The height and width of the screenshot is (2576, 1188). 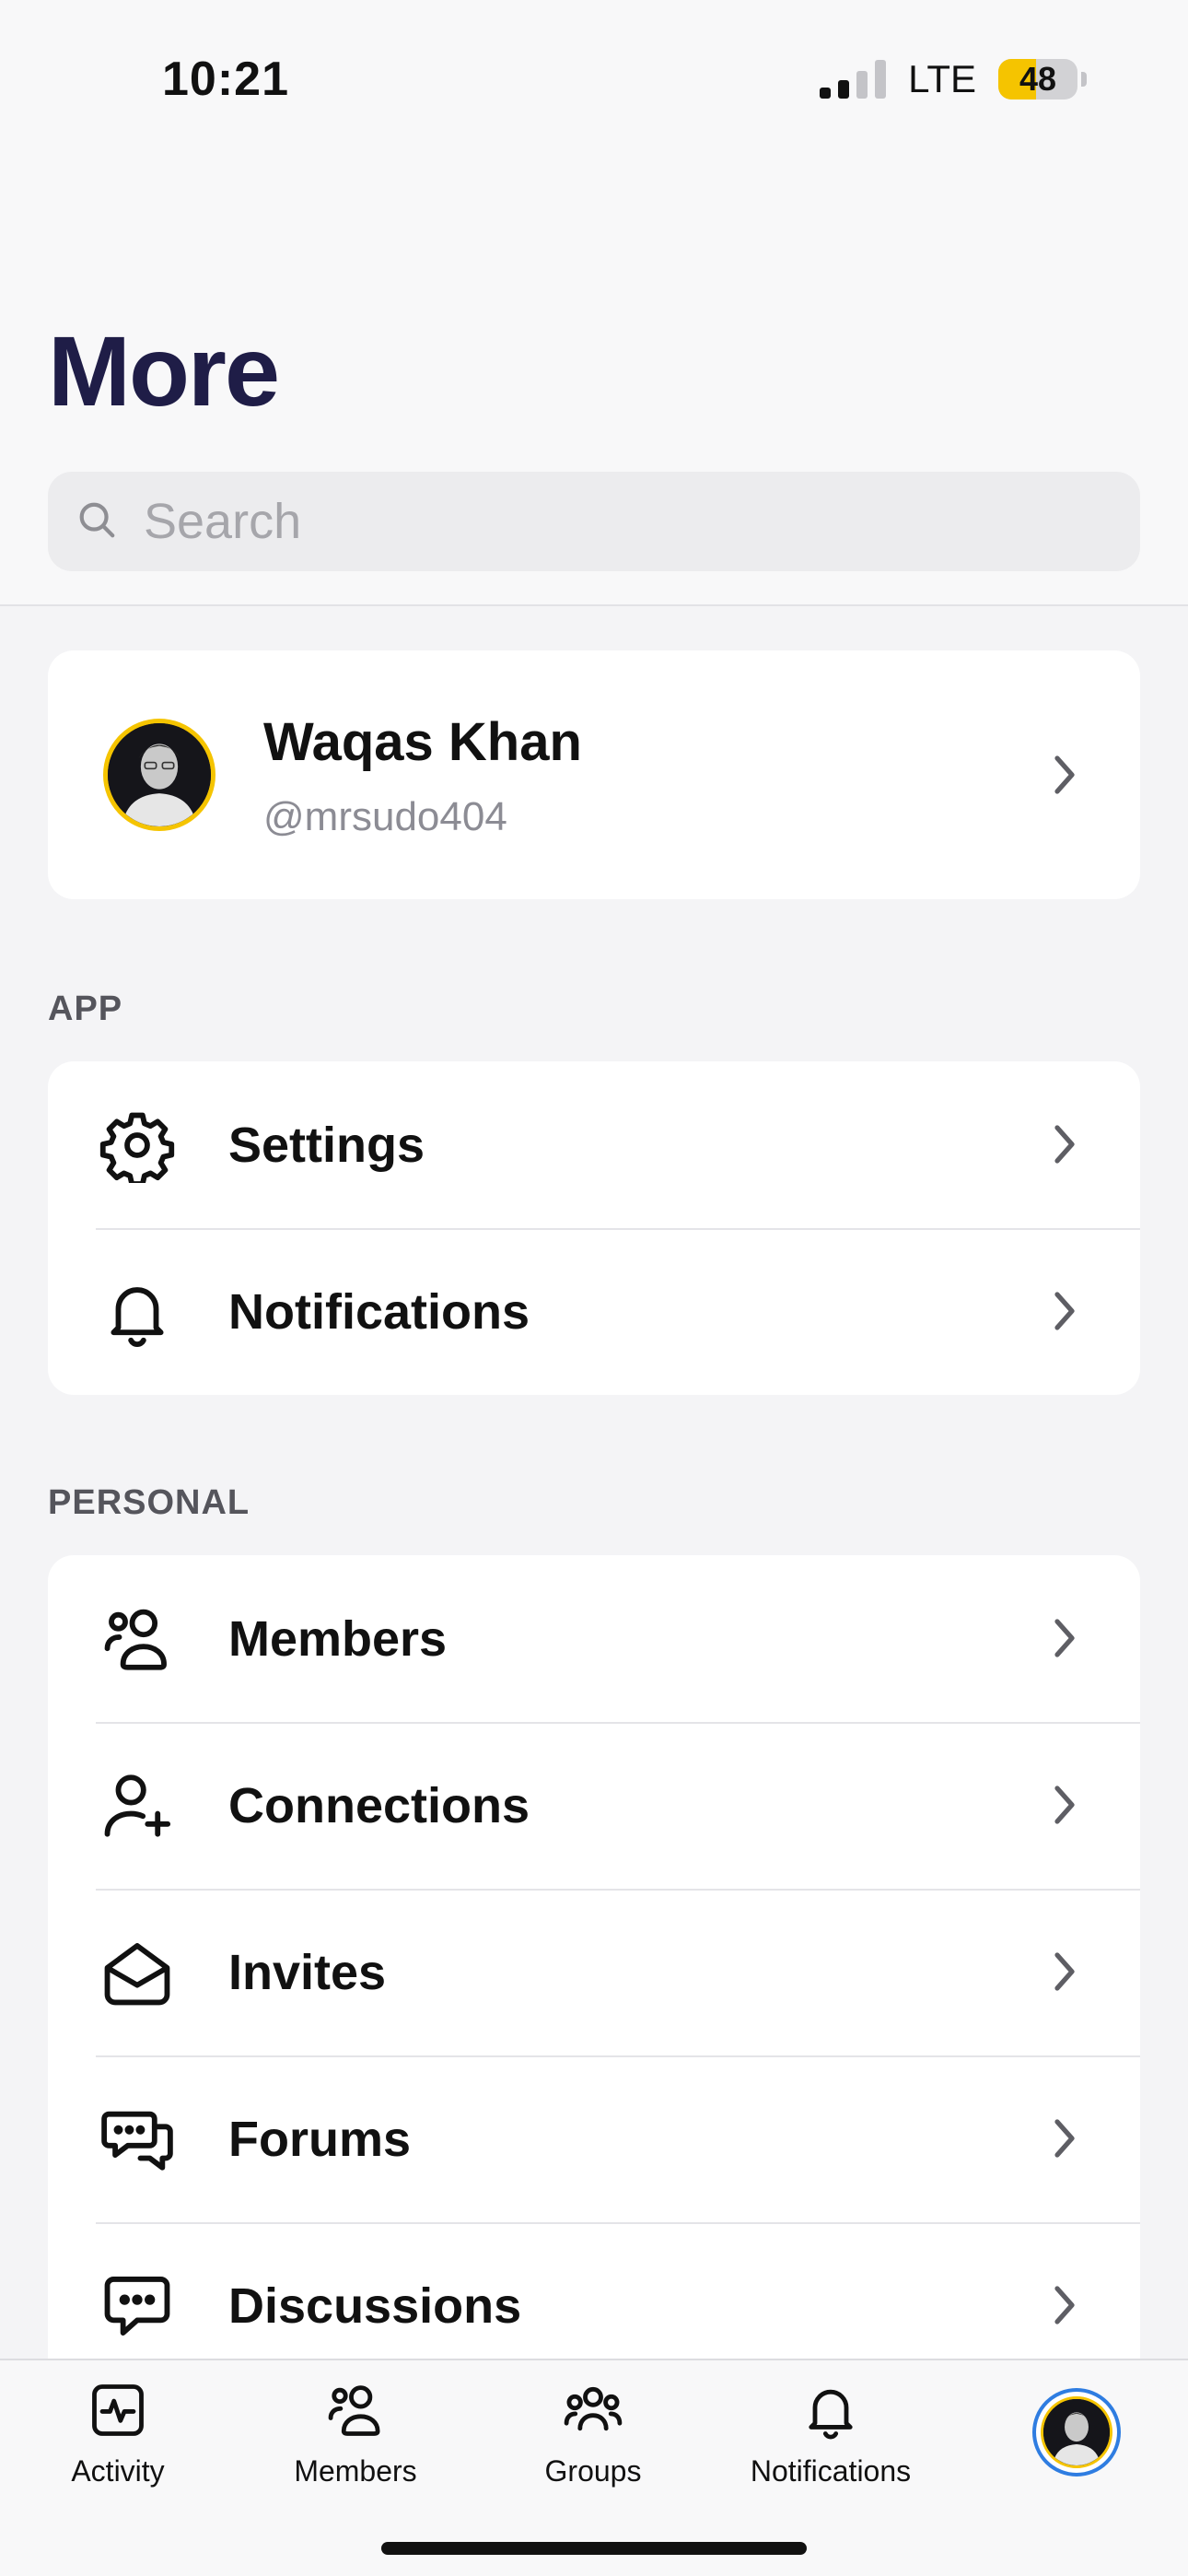 I want to click on battery-level: 48, so click(x=1038, y=79).